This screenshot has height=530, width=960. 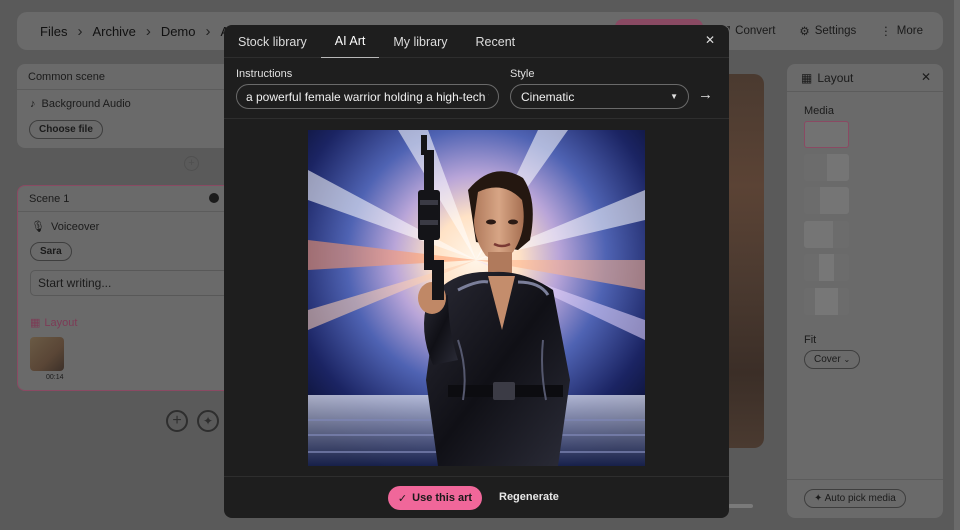 What do you see at coordinates (208, 421) in the screenshot?
I see `magic-add-icon: ✦` at bounding box center [208, 421].